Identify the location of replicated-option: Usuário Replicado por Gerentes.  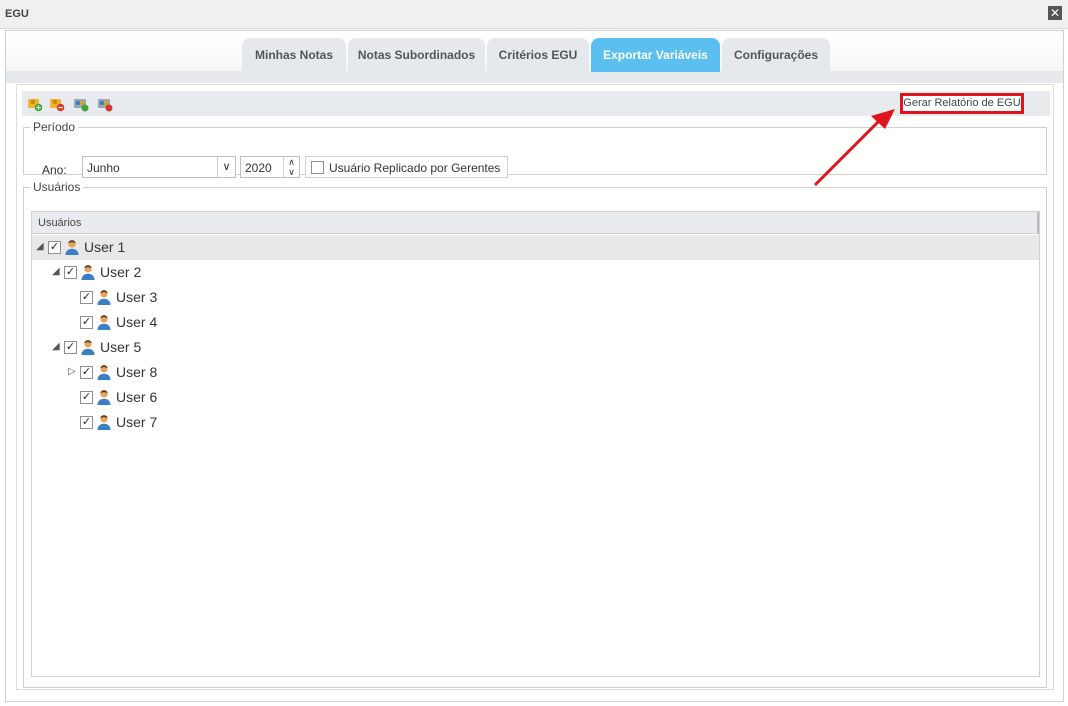
(406, 167).